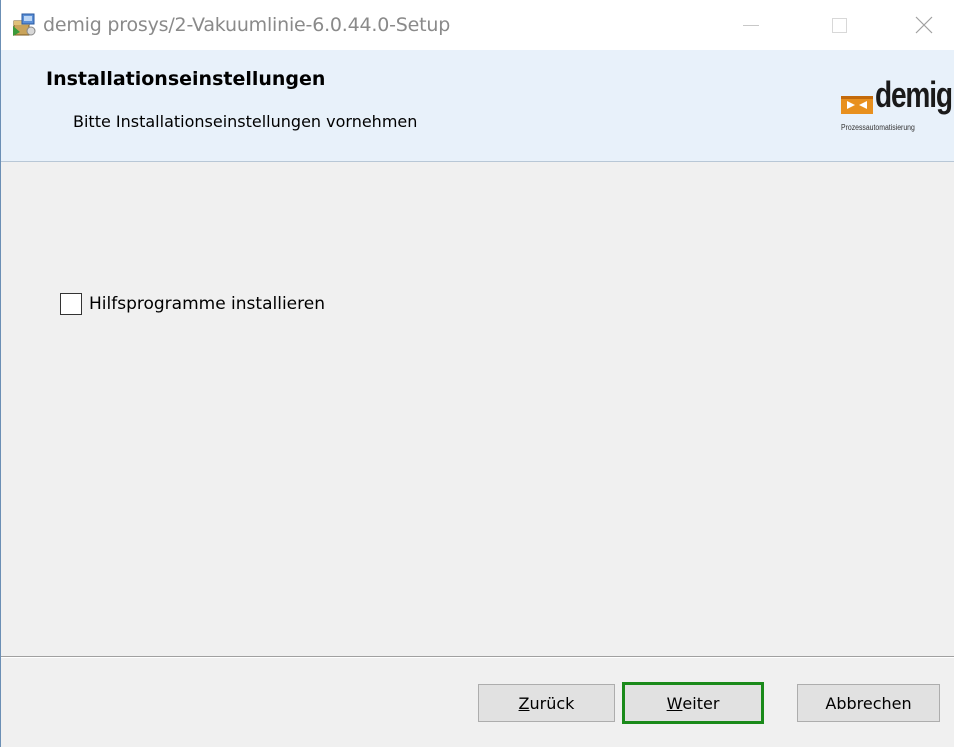 This screenshot has height=747, width=954. Describe the element at coordinates (477, 657) in the screenshot. I see `footer-divider-highlight` at that location.